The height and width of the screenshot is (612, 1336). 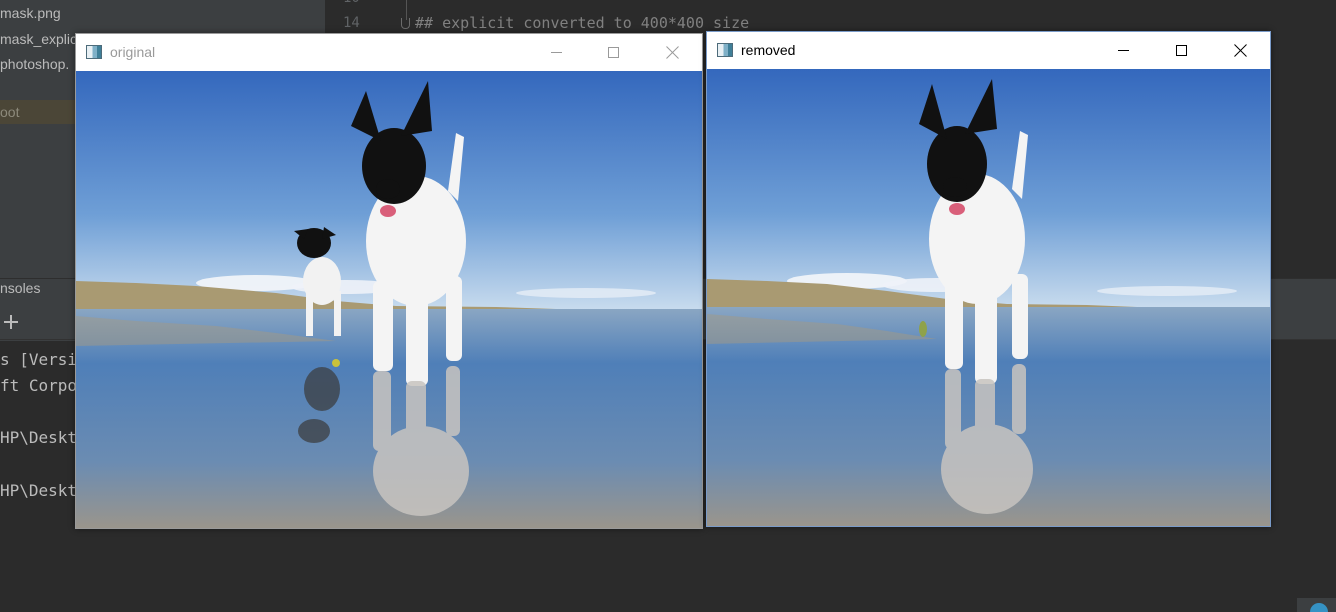 What do you see at coordinates (389, 52) in the screenshot?
I see `titlebar: original` at bounding box center [389, 52].